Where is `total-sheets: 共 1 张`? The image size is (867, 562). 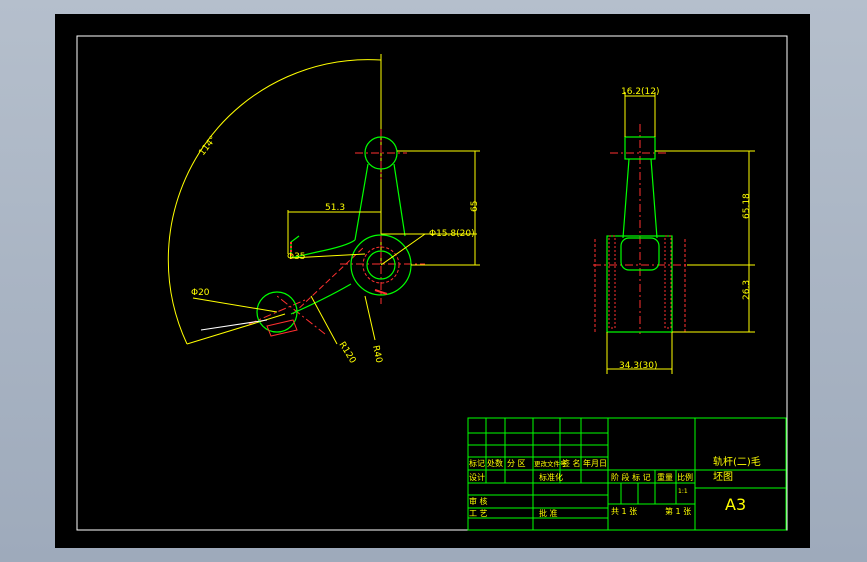
total-sheets: 共 1 张 is located at coordinates (624, 511).